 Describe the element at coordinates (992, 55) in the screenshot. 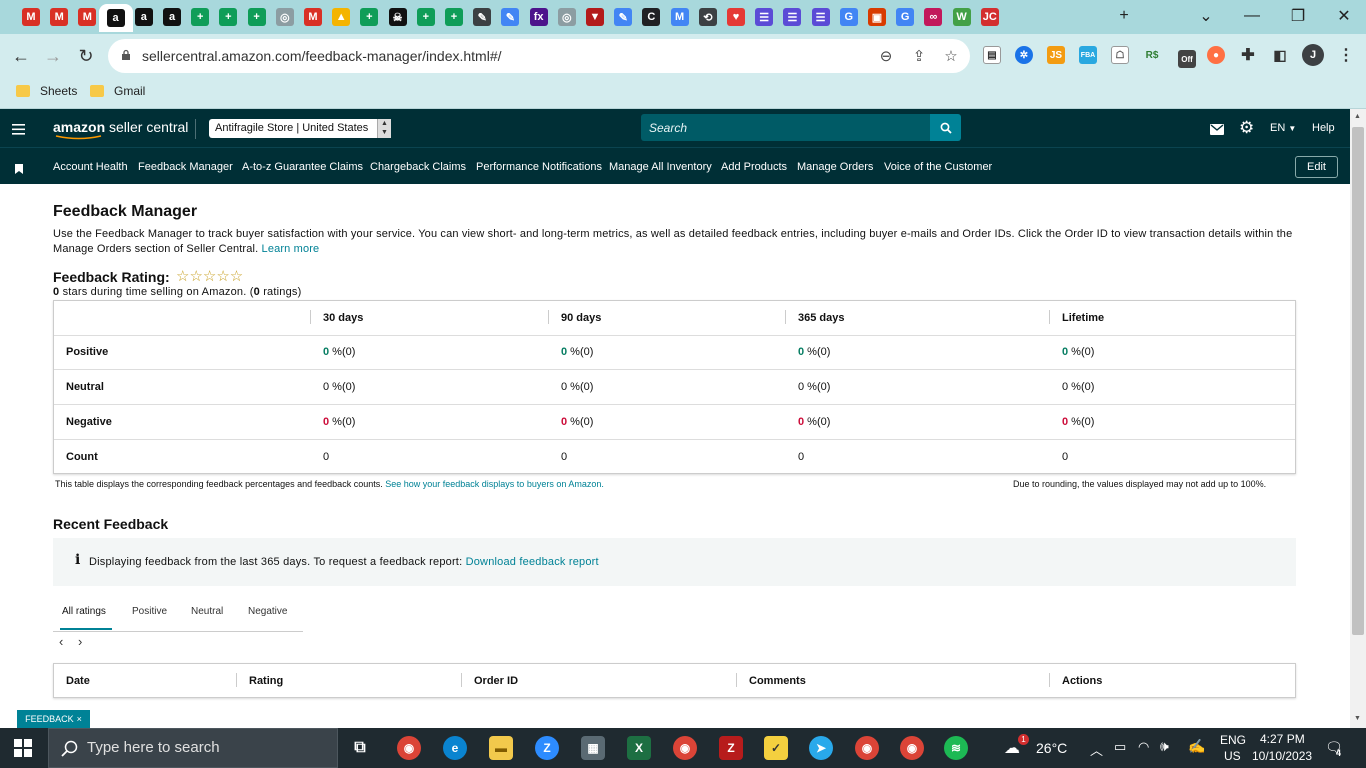

I see `extension-seller-icon: ▤` at that location.